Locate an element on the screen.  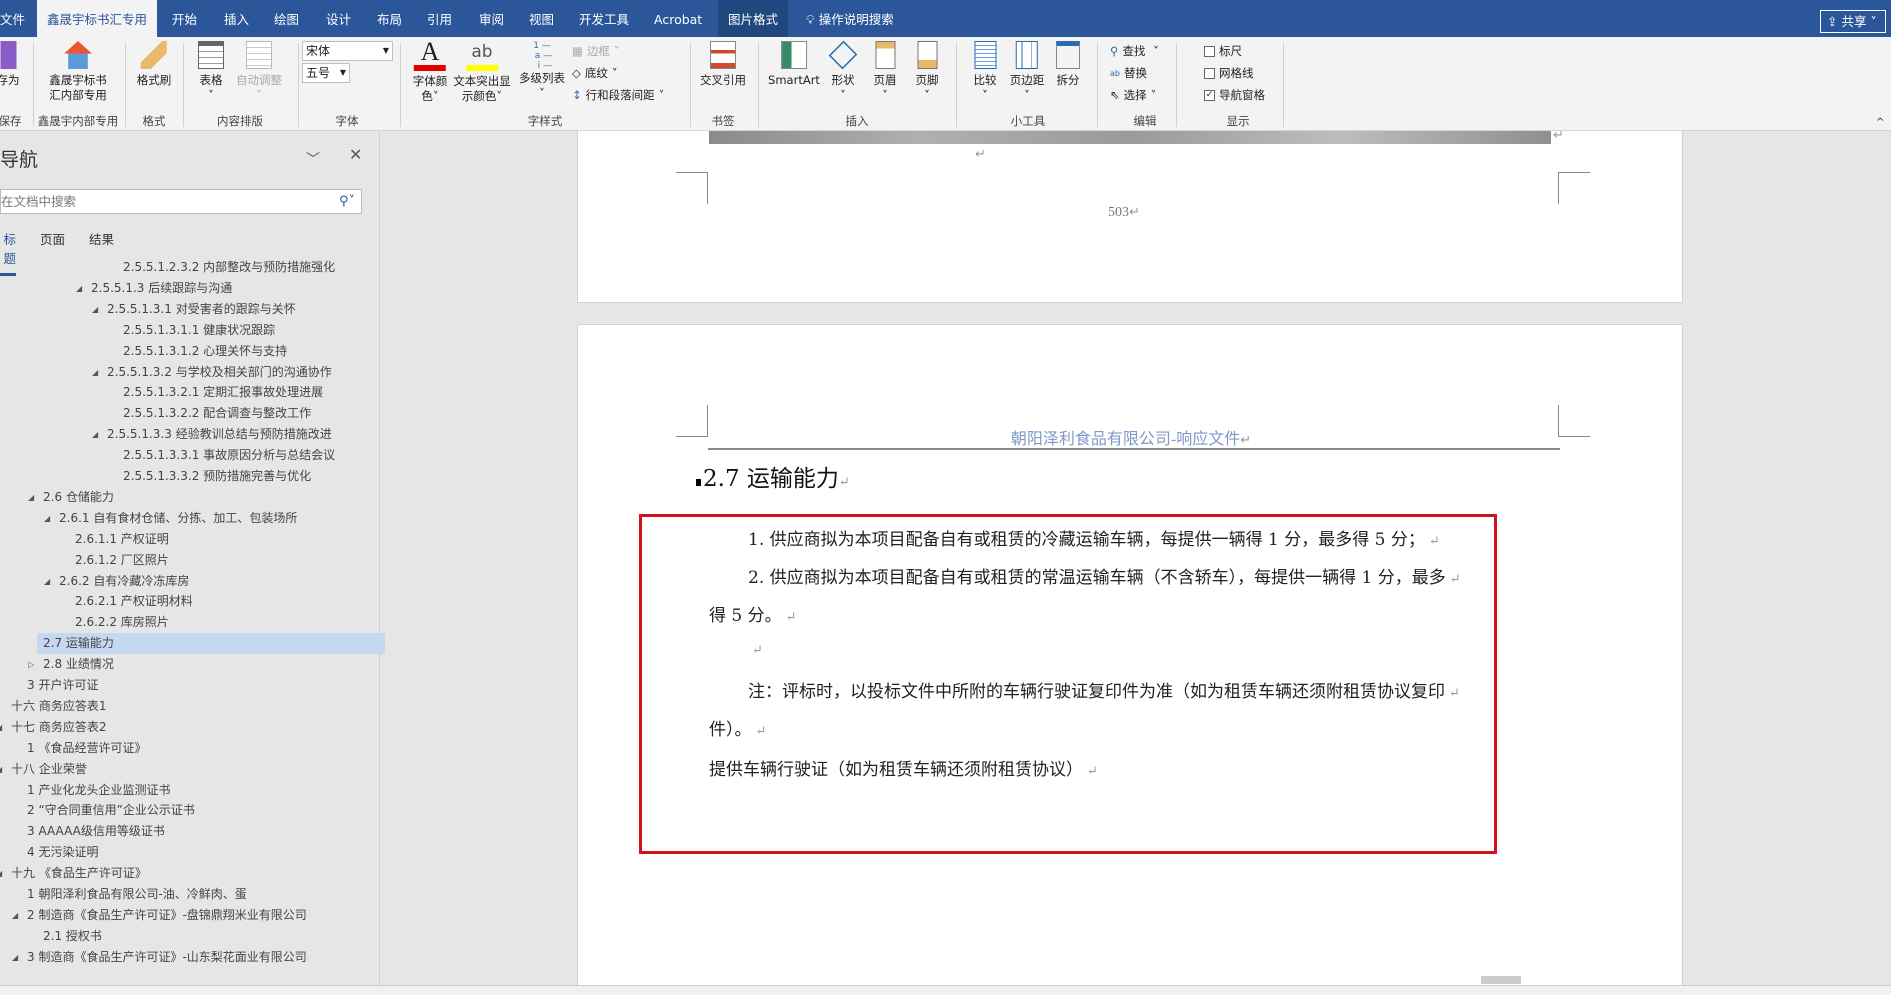
replace-button: ab 替换 is located at coordinates (1128, 73).